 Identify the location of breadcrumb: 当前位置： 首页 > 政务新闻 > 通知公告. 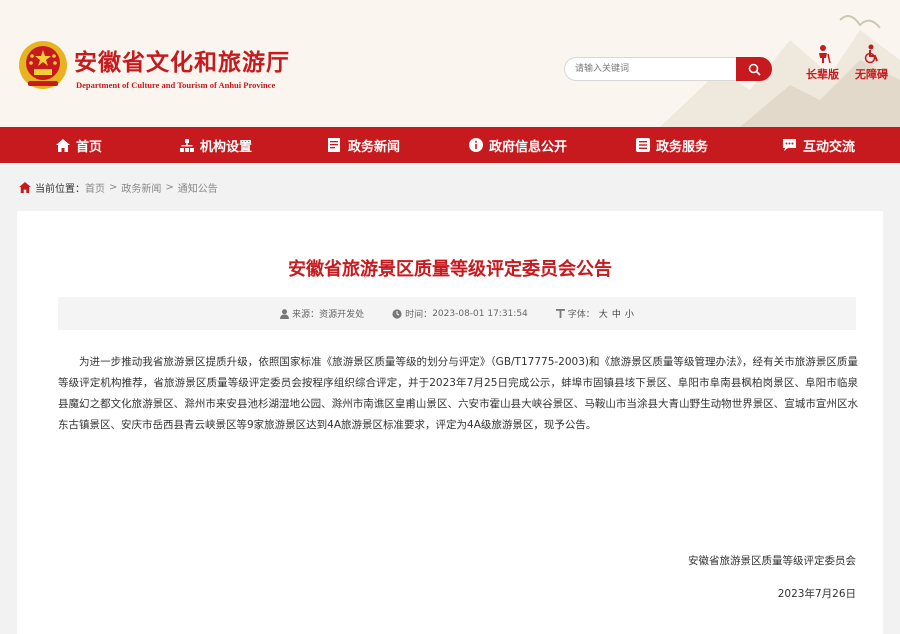
(118, 187).